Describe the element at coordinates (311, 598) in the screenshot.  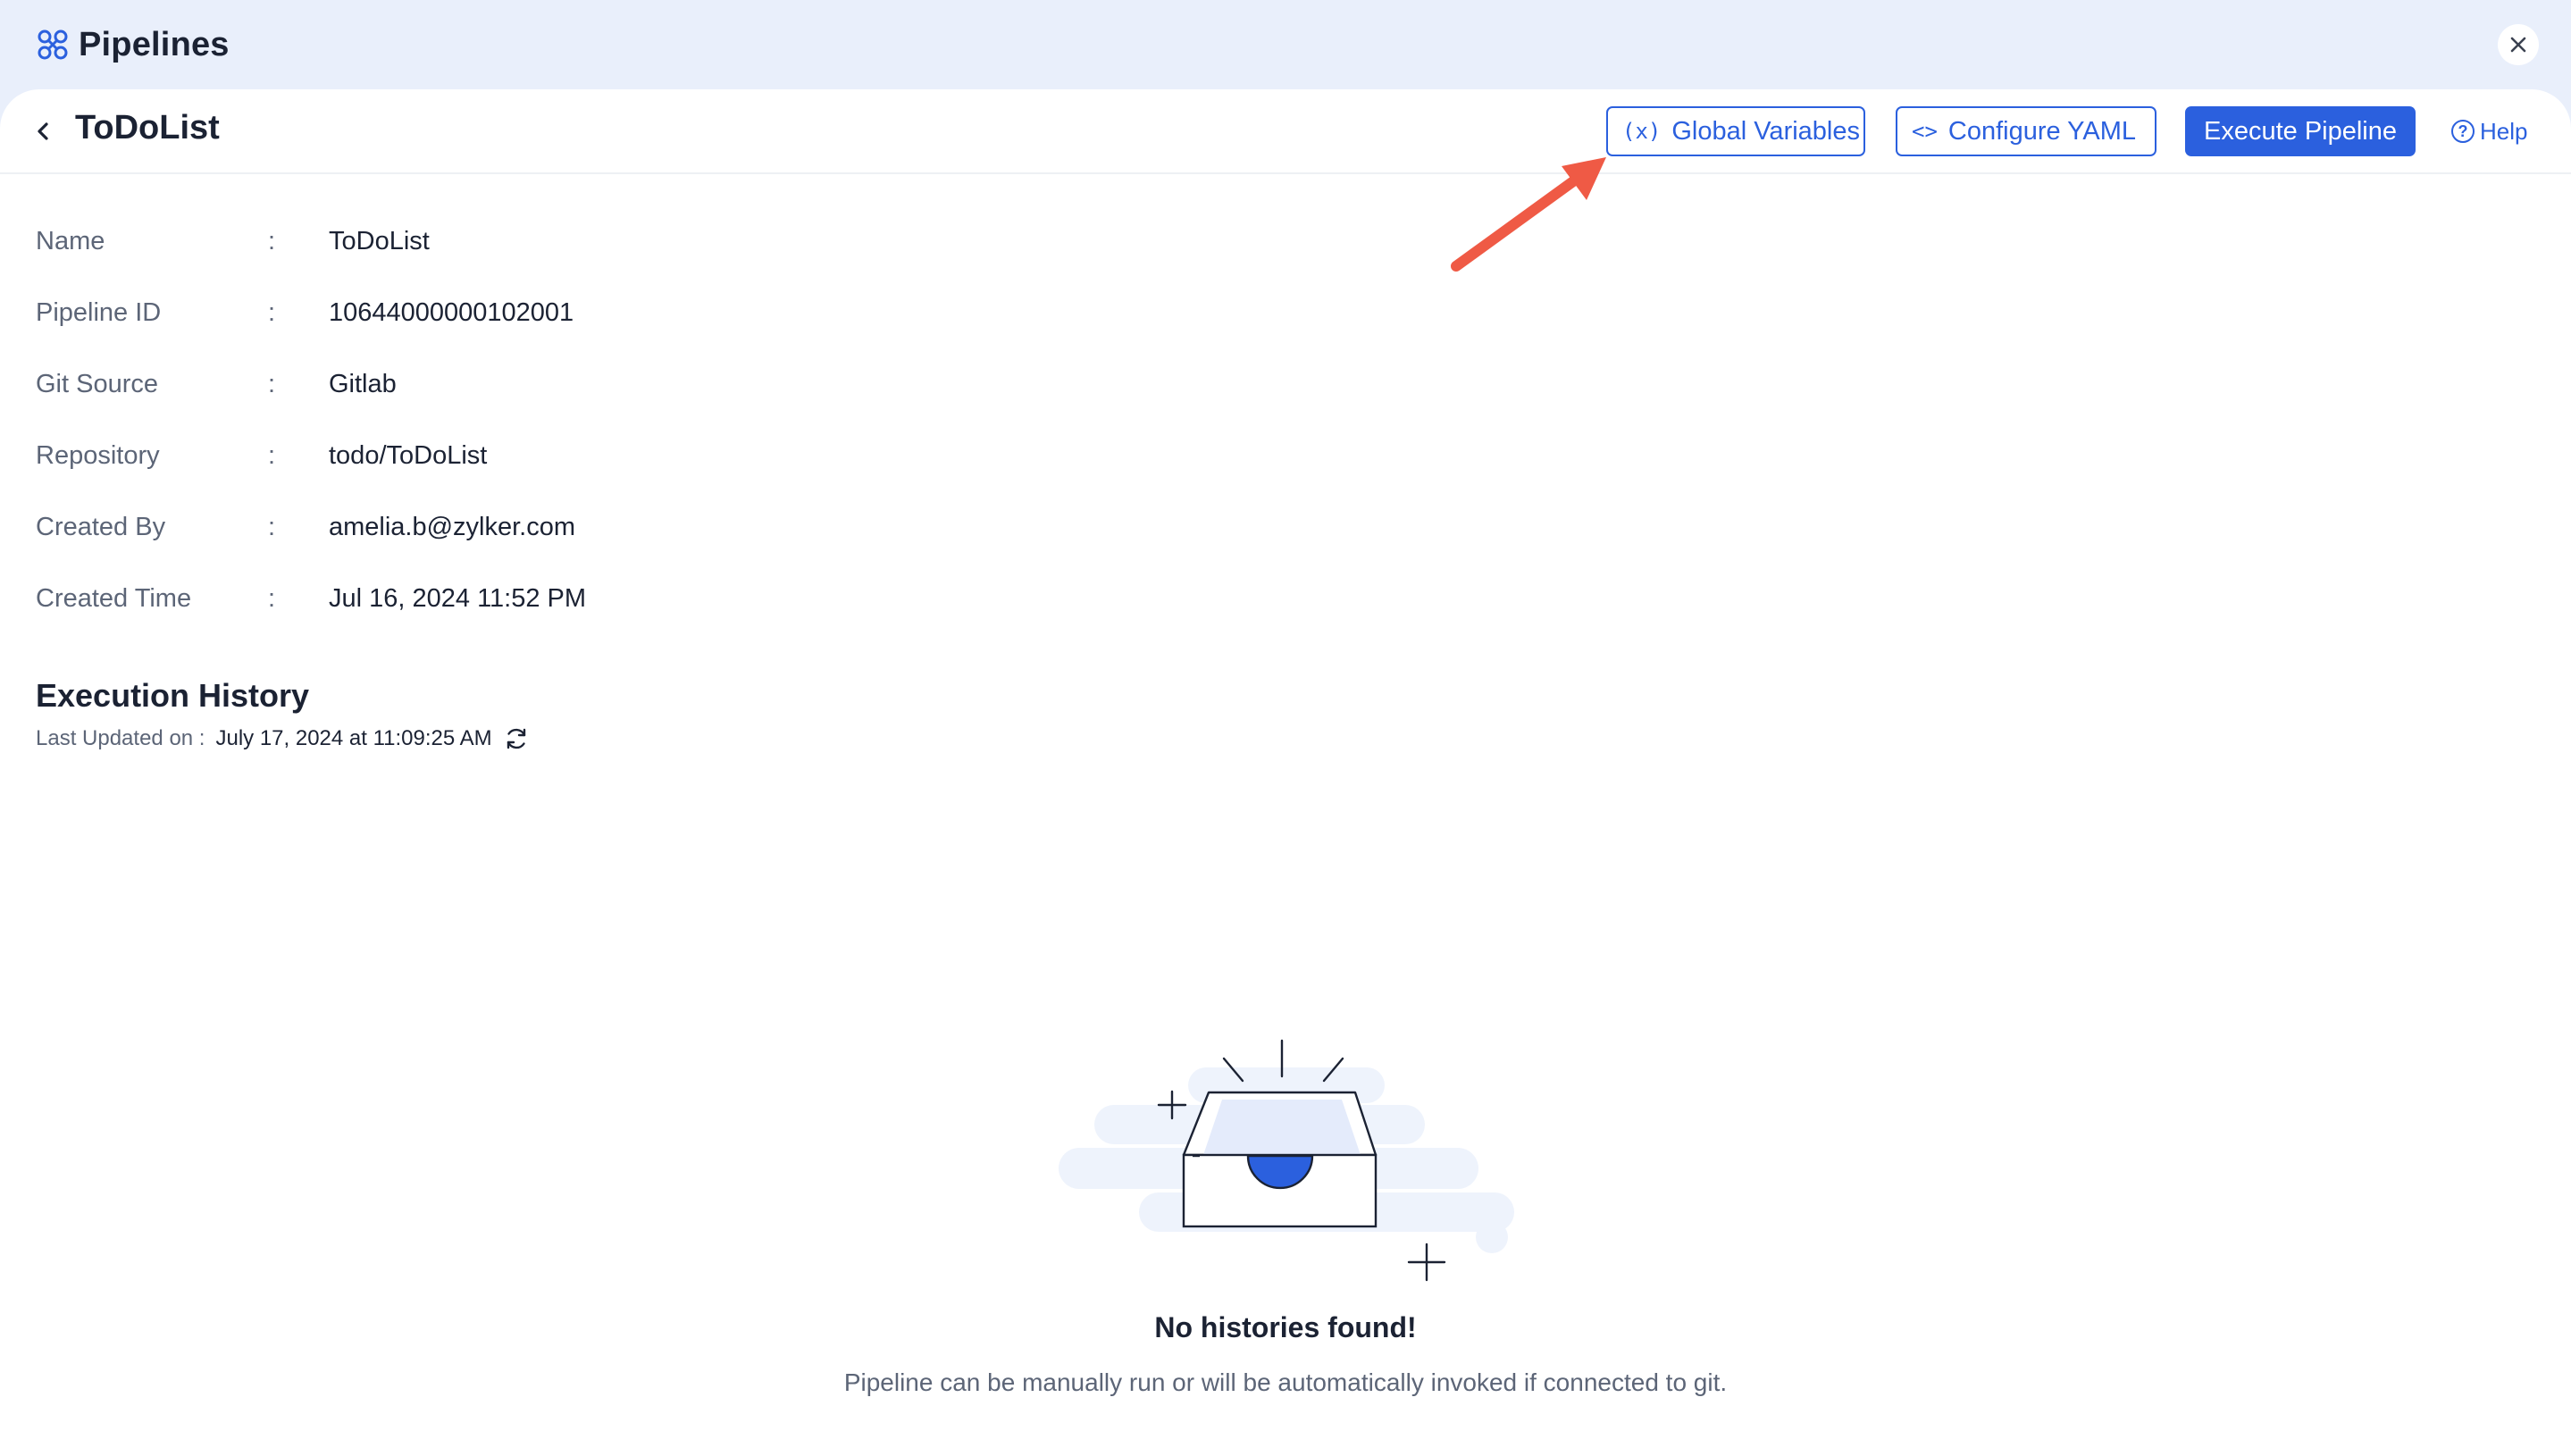
I see `detail-row-created-time: Created Time : Jul 16, 2024 11:52 PM` at that location.